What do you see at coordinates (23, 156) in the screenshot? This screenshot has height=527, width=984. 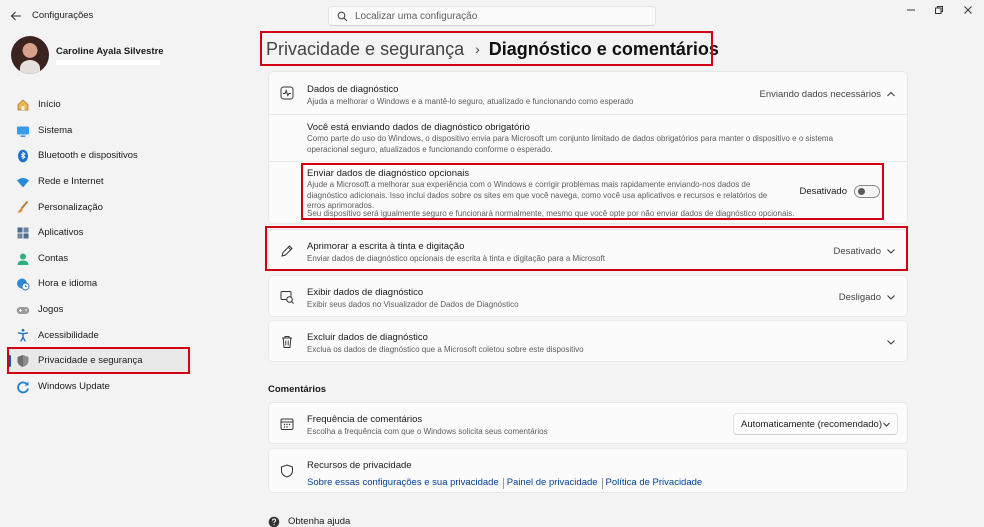 I see `bluetooth-icon` at bounding box center [23, 156].